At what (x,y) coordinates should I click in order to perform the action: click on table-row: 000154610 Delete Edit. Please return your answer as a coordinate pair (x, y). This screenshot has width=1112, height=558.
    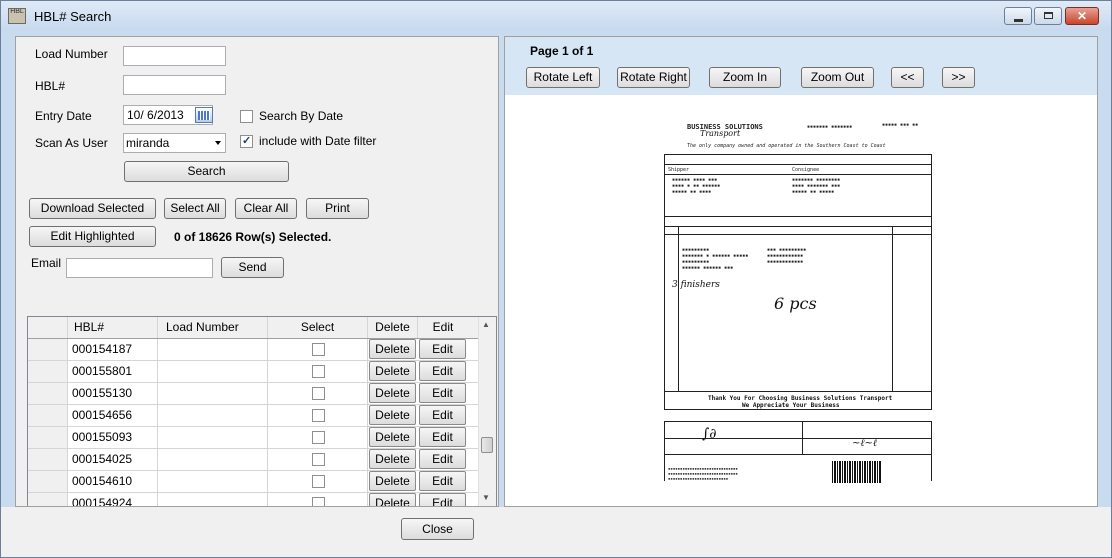
    Looking at the image, I should click on (254, 482).